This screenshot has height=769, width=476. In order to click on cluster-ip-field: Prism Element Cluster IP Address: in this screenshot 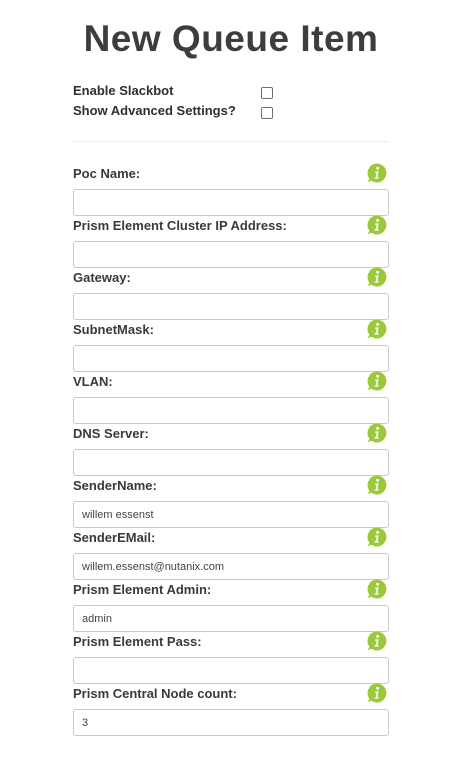, I will do `click(231, 242)`.